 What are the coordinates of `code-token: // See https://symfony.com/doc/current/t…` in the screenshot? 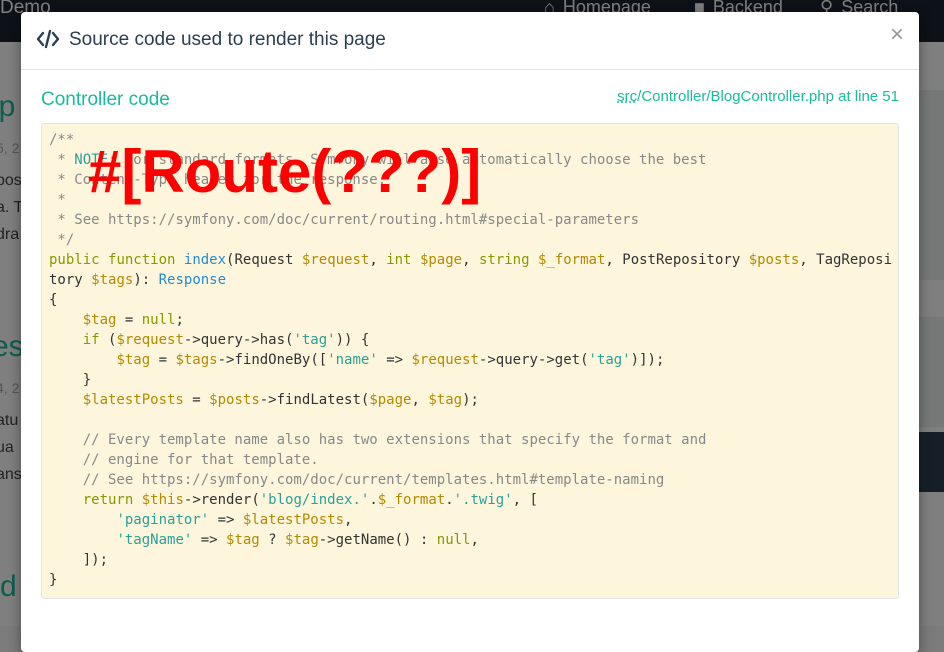 It's located at (373, 480).